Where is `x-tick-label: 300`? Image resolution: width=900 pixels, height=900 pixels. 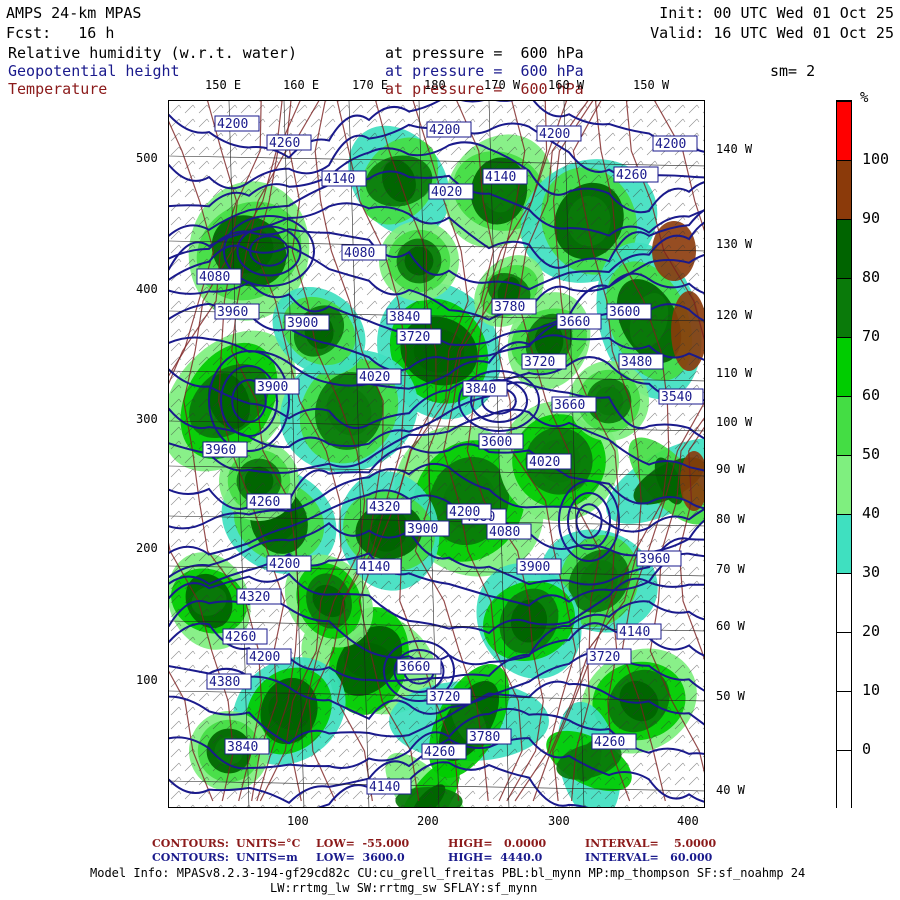
x-tick-label: 300 is located at coordinates (559, 821).